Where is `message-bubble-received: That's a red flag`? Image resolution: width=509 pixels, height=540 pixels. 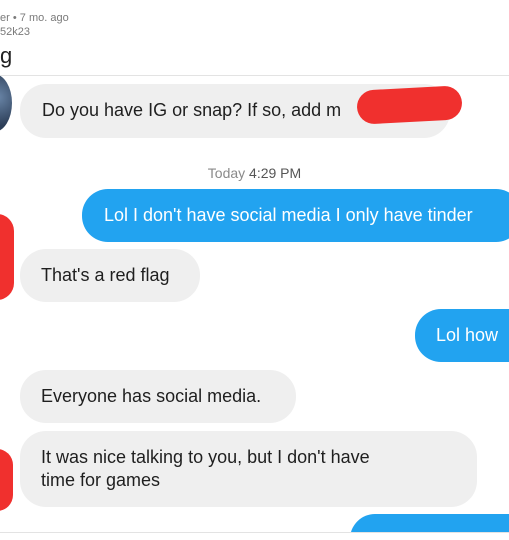 message-bubble-received: That's a red flag is located at coordinates (110, 275).